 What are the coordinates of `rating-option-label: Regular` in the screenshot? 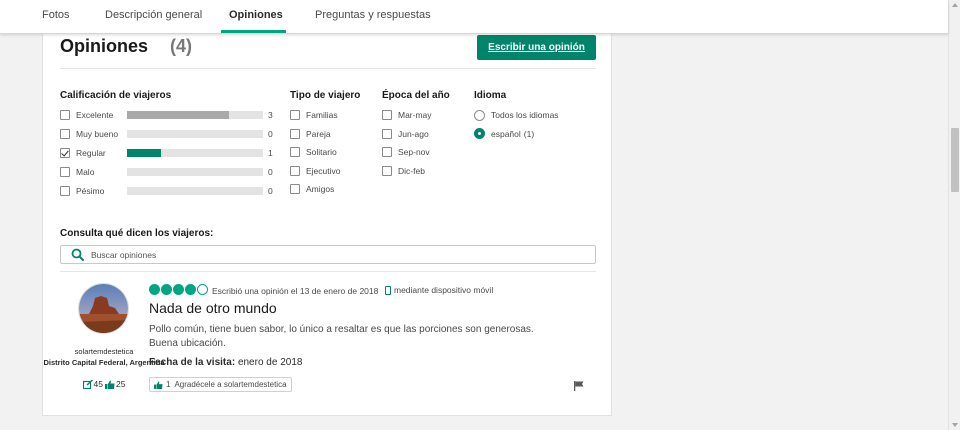 It's located at (91, 153).